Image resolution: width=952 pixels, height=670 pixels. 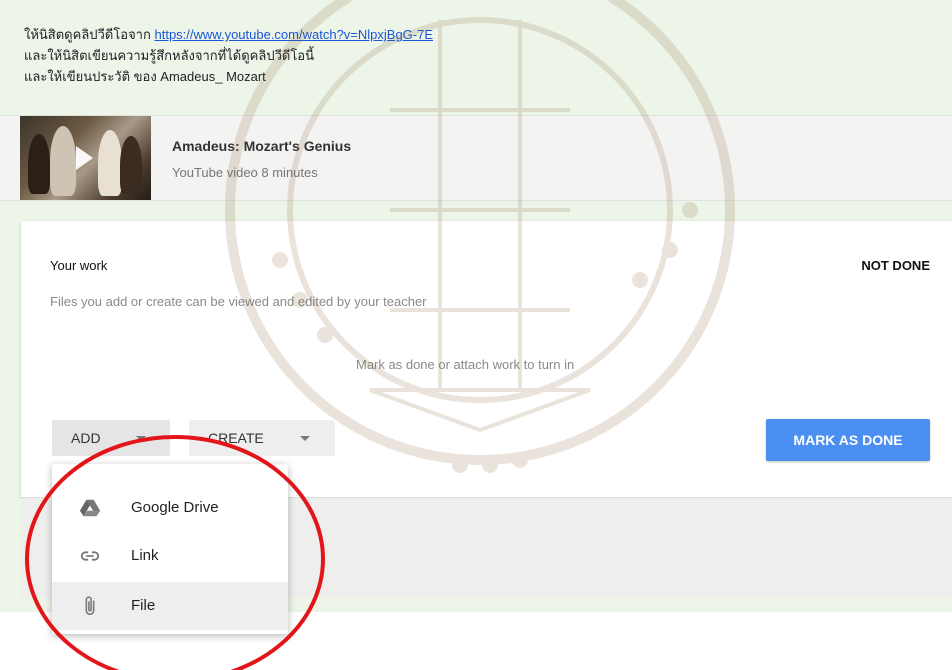 I want to click on turn-in-hint: Mark as done or attach work to turn in, so click(x=465, y=364).